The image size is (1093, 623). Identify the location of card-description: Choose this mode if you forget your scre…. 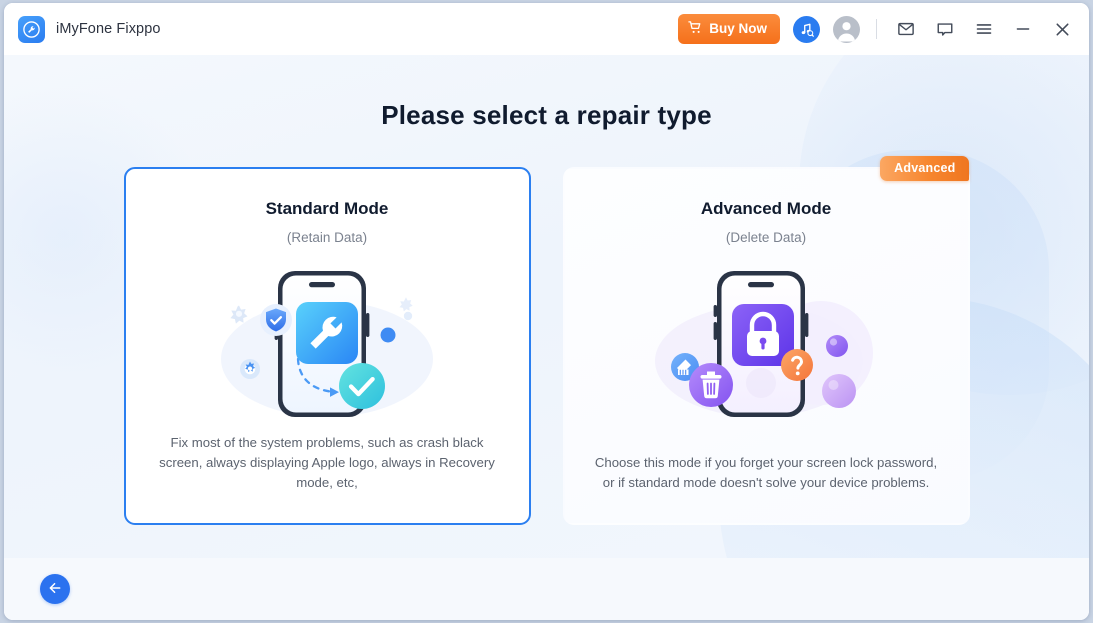
(766, 472).